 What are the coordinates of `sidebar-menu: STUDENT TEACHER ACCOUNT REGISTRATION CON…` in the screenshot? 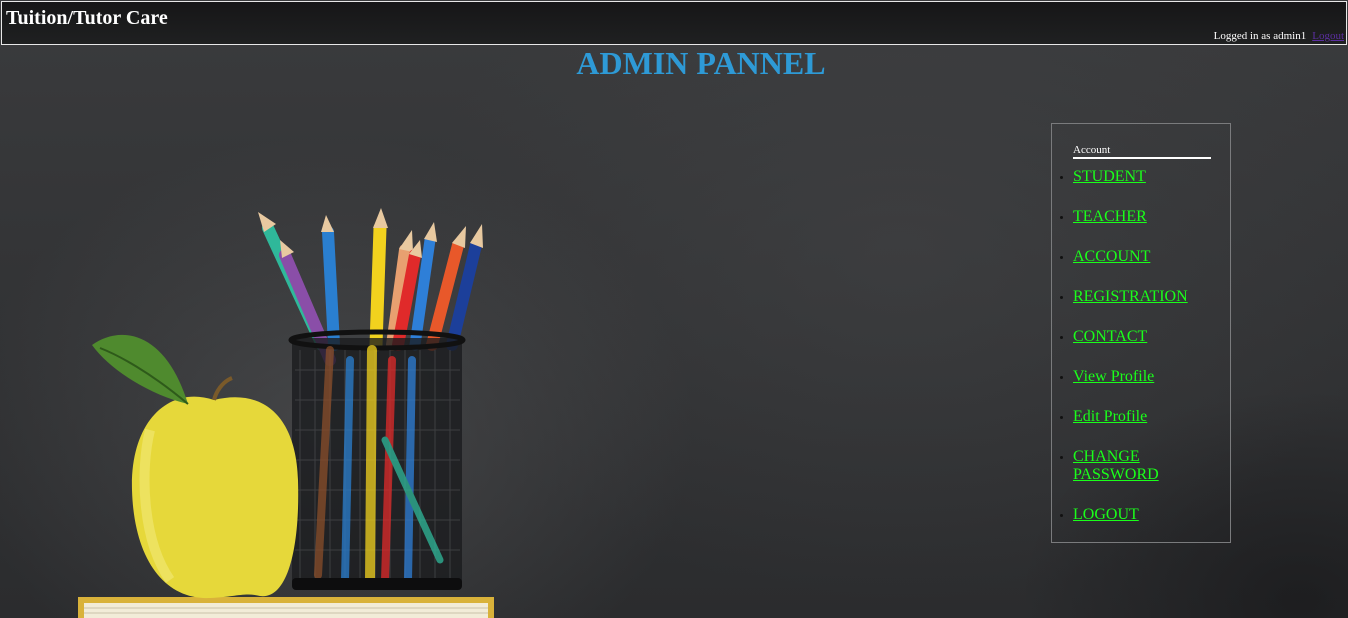 It's located at (1131, 357).